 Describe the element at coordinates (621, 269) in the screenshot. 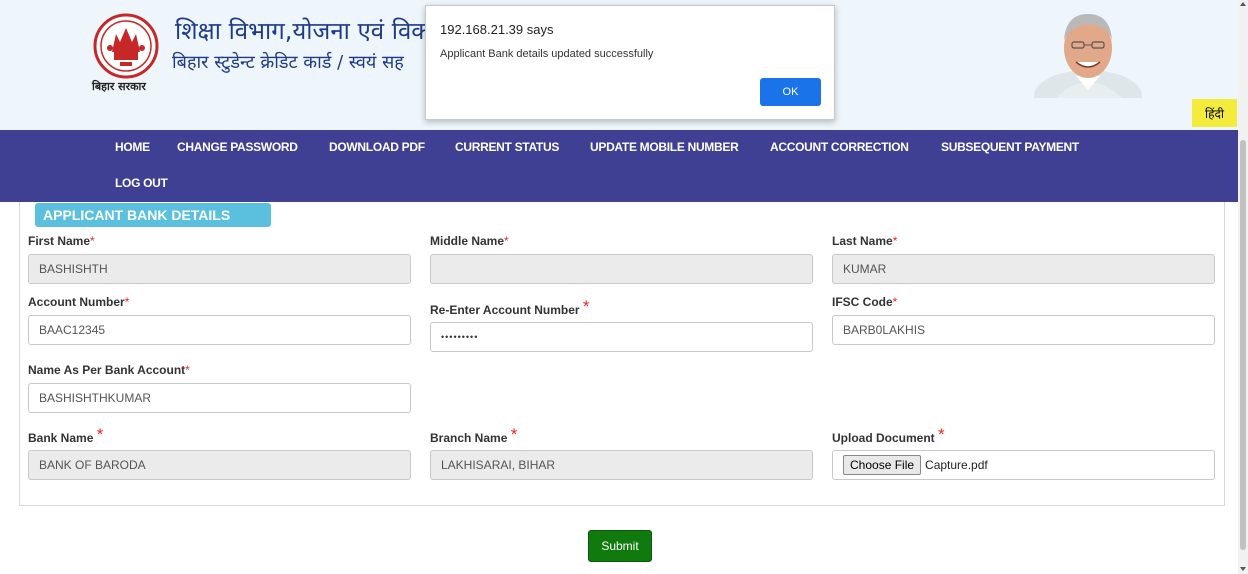

I see `middle-name-field` at that location.